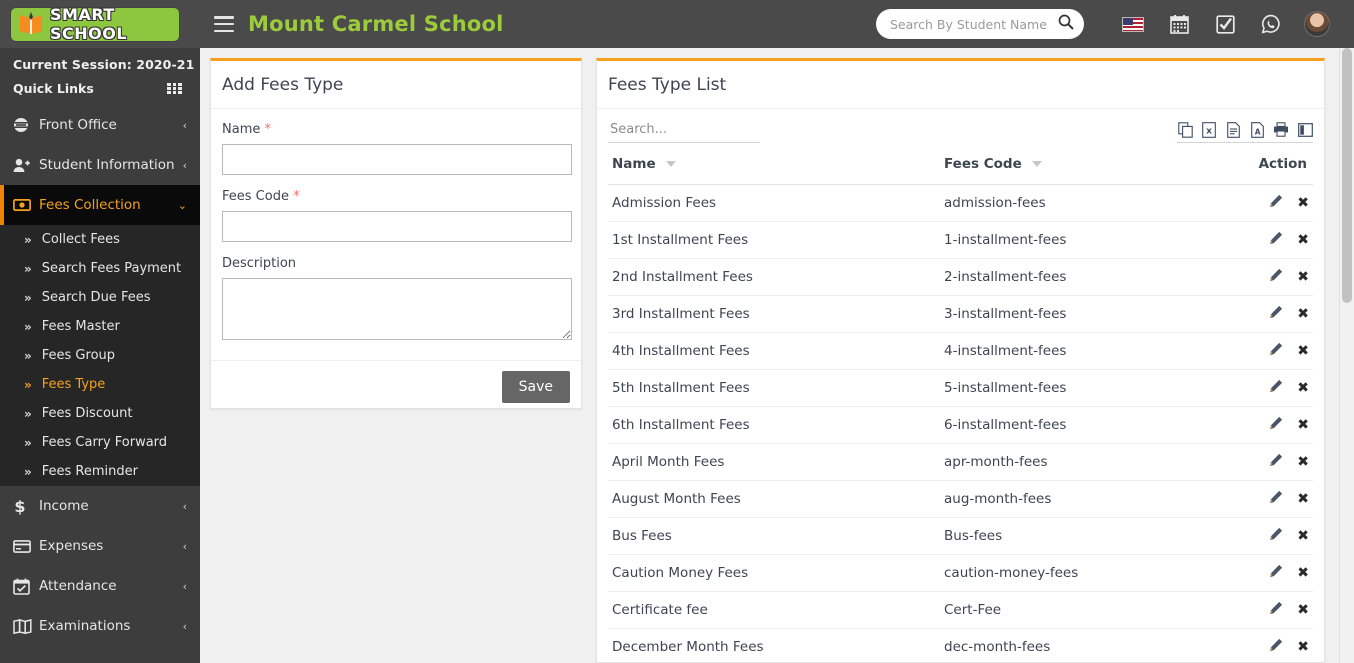 This screenshot has width=1354, height=663. I want to click on description-textarea, so click(397, 309).